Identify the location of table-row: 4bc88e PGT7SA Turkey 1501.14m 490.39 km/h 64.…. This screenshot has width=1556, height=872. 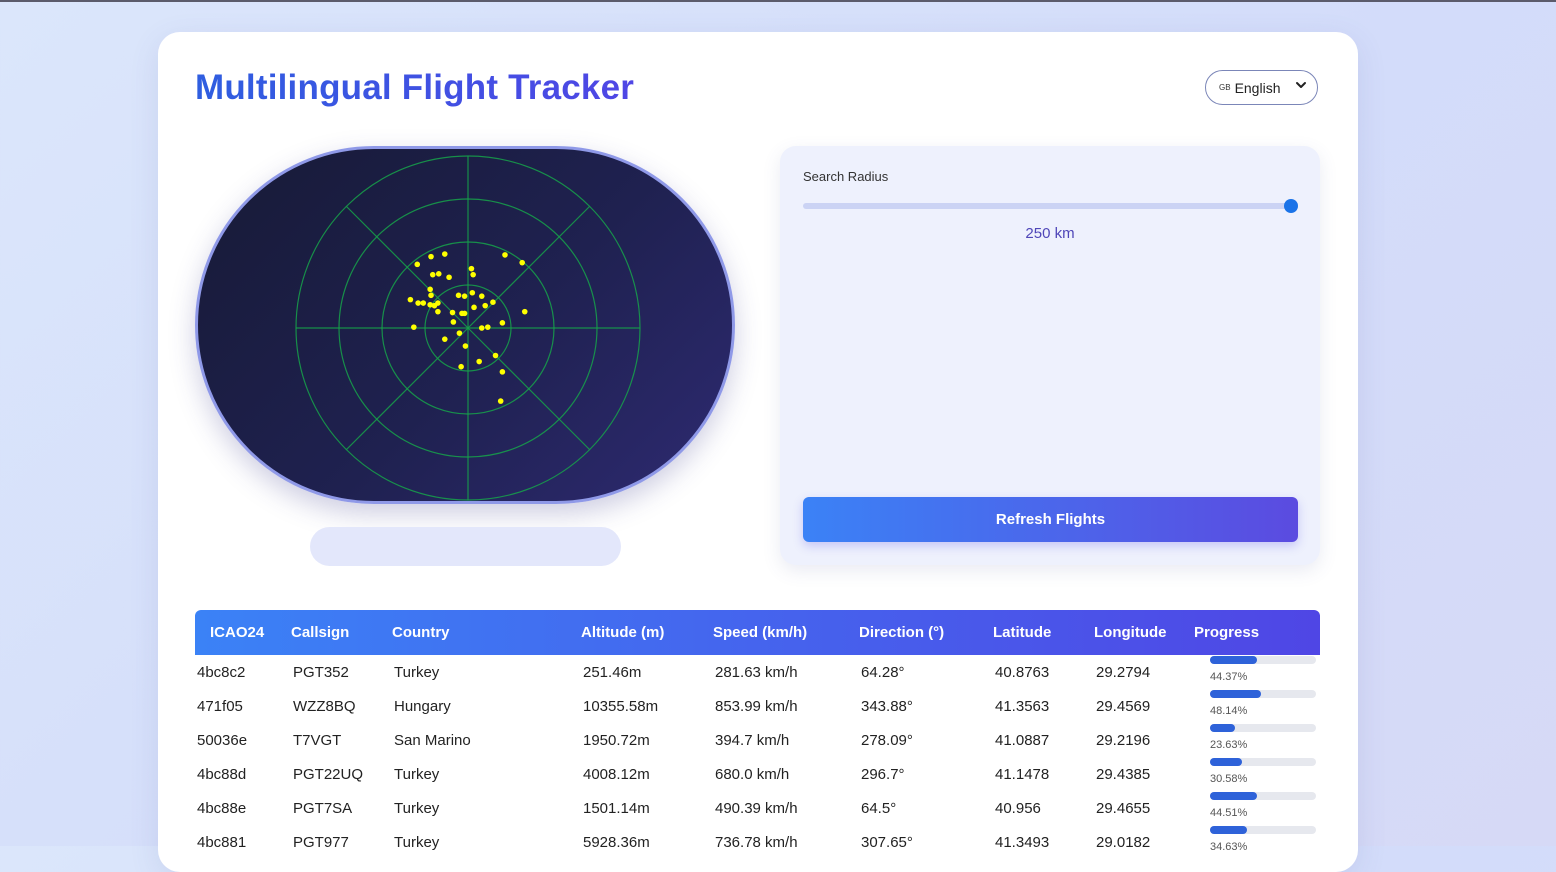
(757, 808).